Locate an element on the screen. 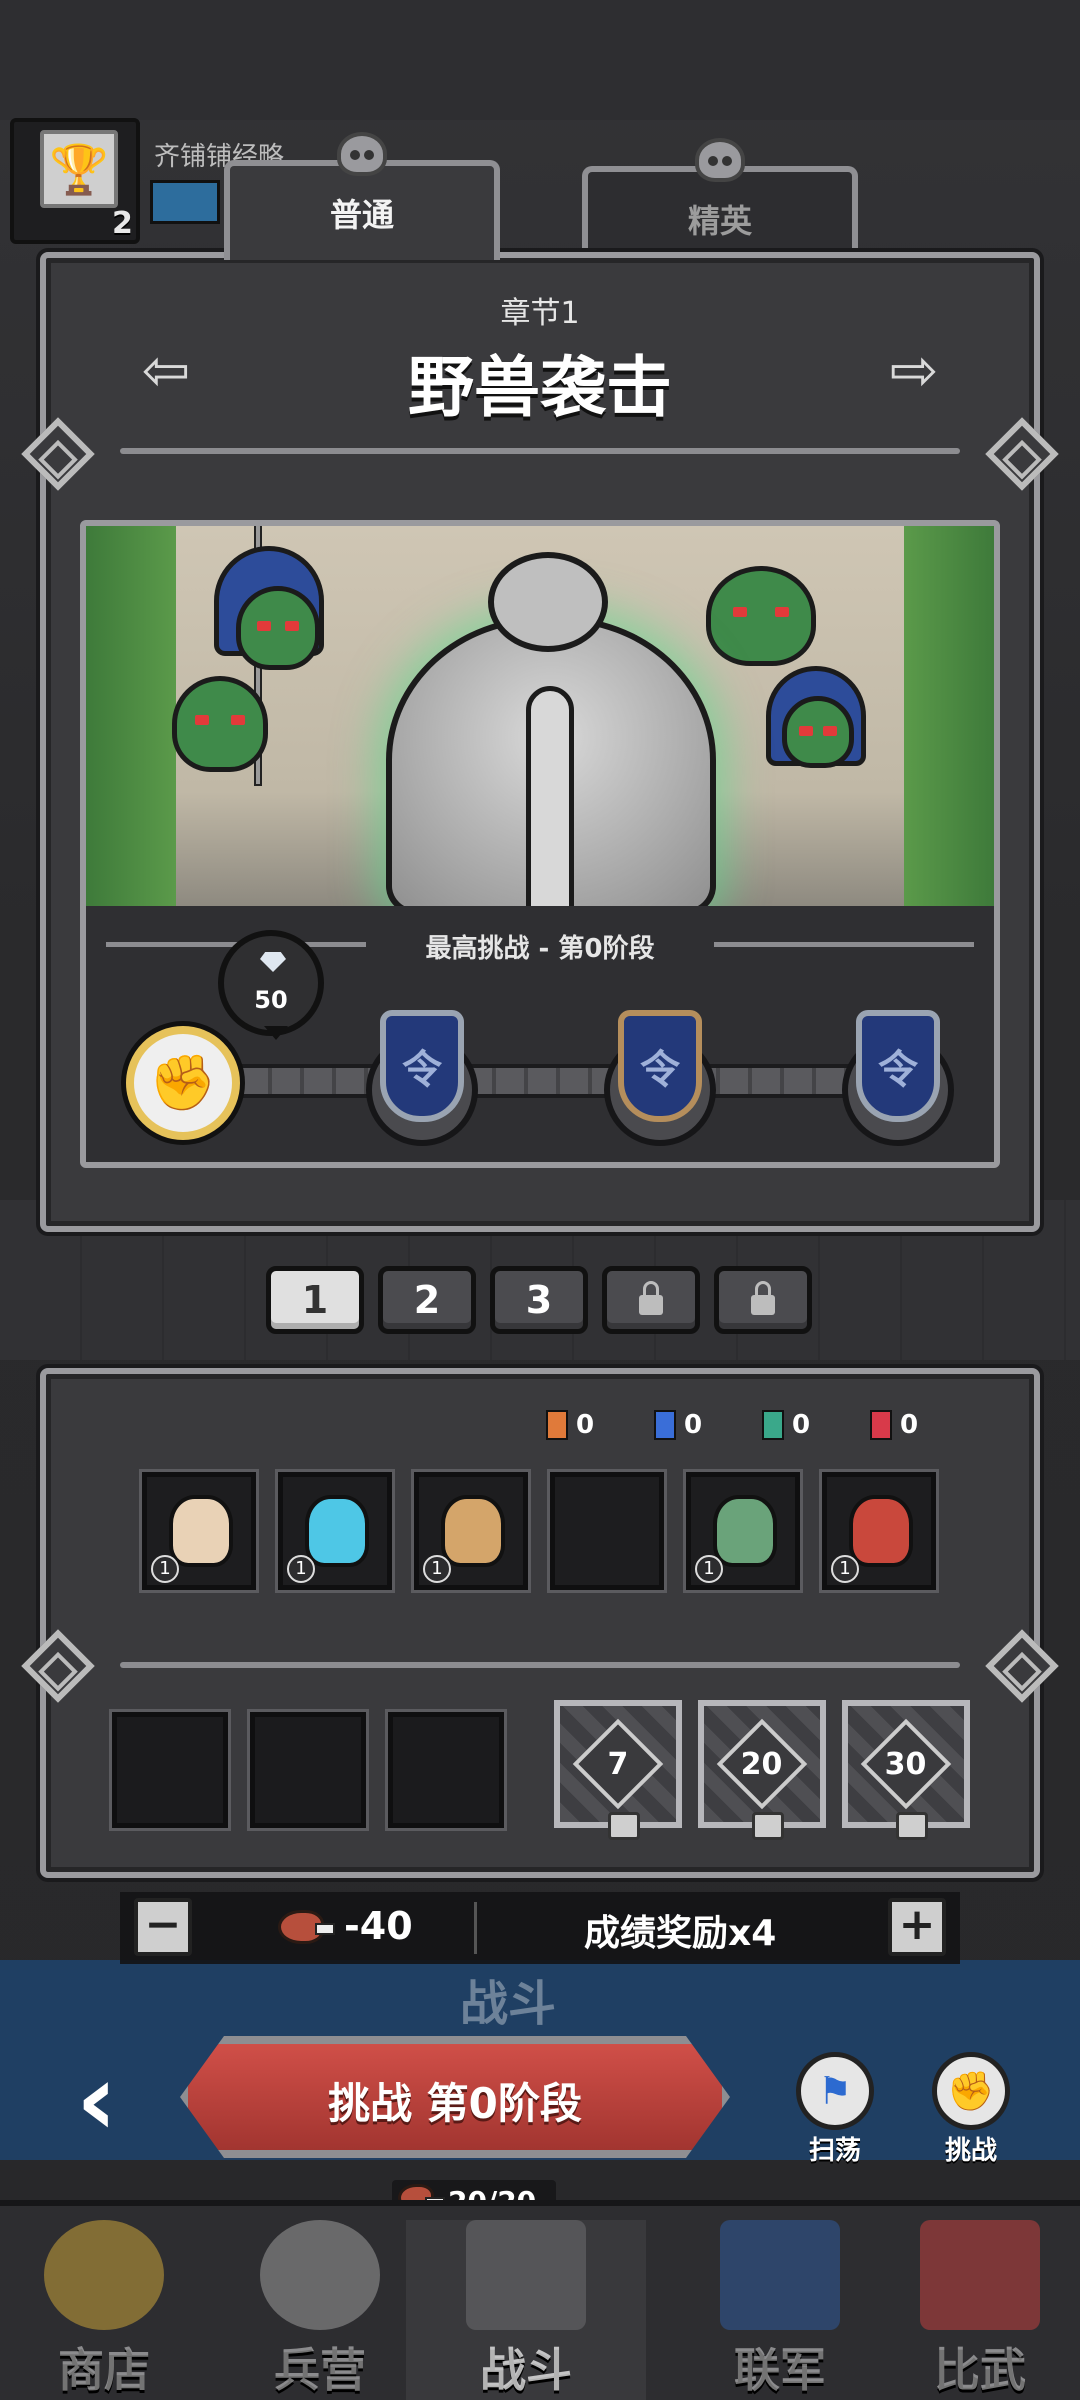 Image resolution: width=1080 pixels, height=2400 pixels. boss-artwork is located at coordinates (540, 716).